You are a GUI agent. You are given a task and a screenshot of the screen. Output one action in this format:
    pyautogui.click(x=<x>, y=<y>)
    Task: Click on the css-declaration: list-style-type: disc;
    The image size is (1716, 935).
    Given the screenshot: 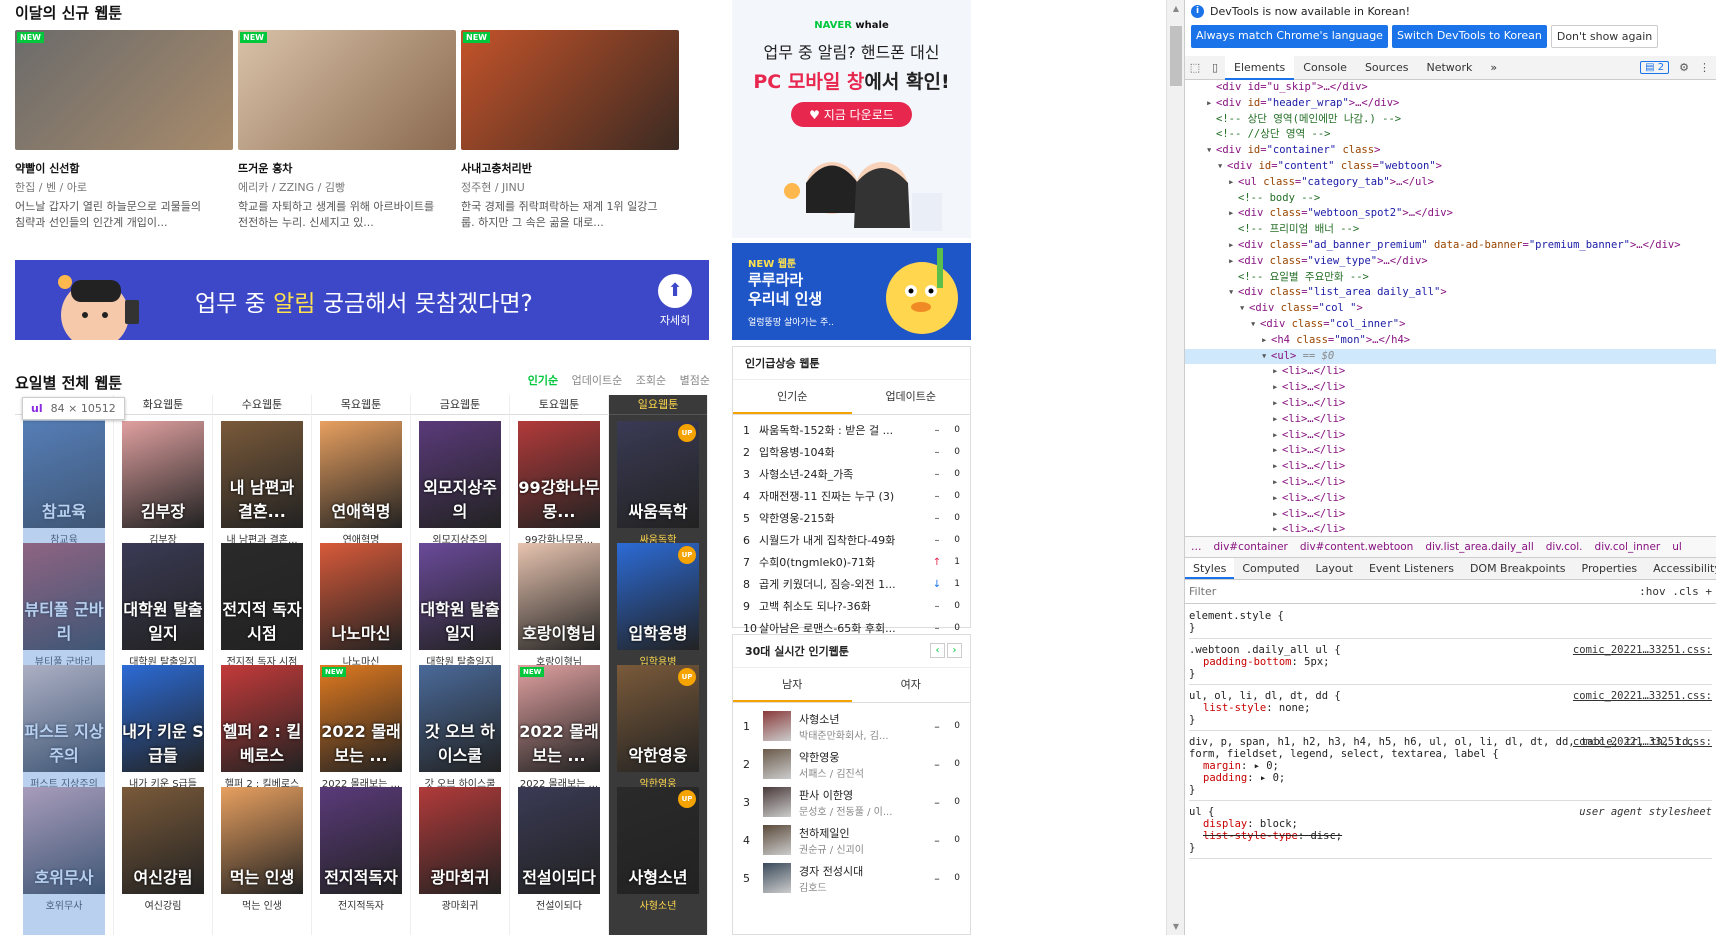 What is the action you would take?
    pyautogui.click(x=1450, y=836)
    